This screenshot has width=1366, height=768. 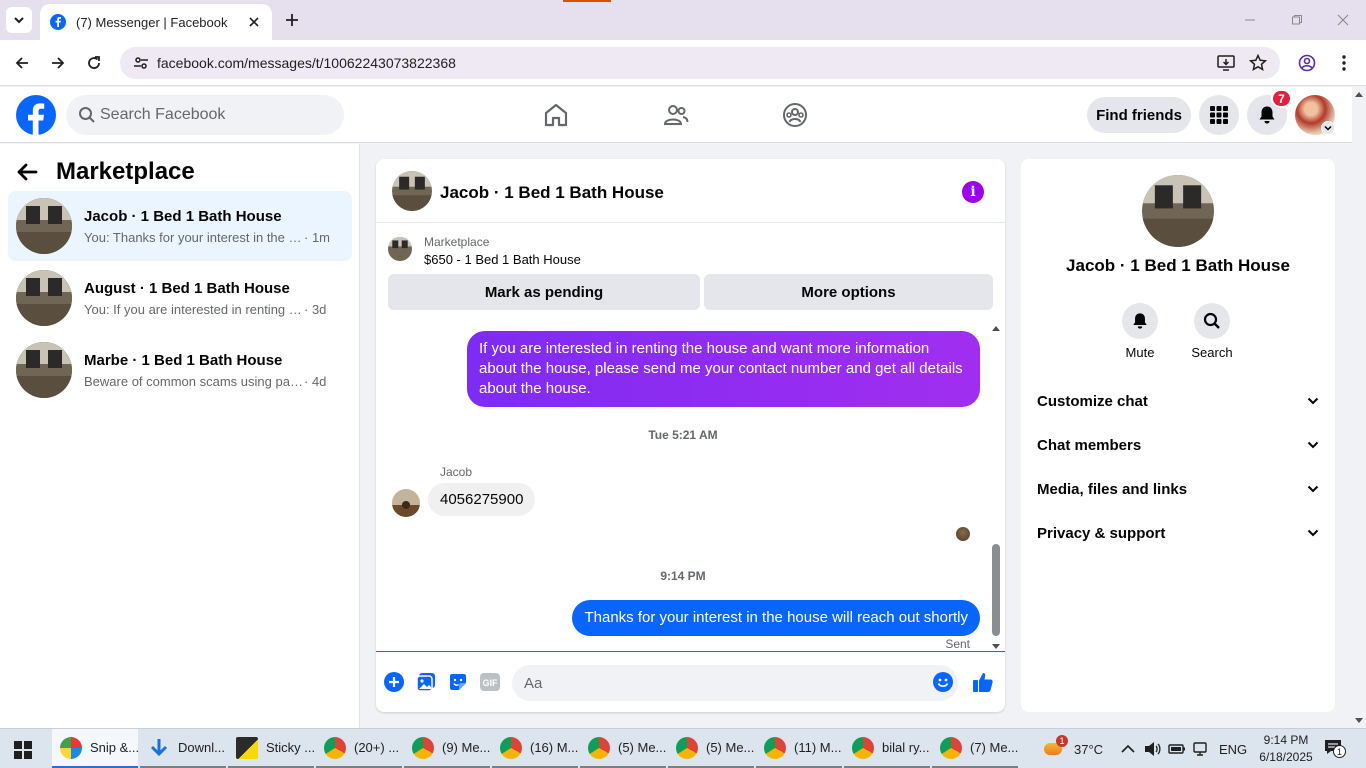 I want to click on friends-nav-button, so click(x=676, y=115).